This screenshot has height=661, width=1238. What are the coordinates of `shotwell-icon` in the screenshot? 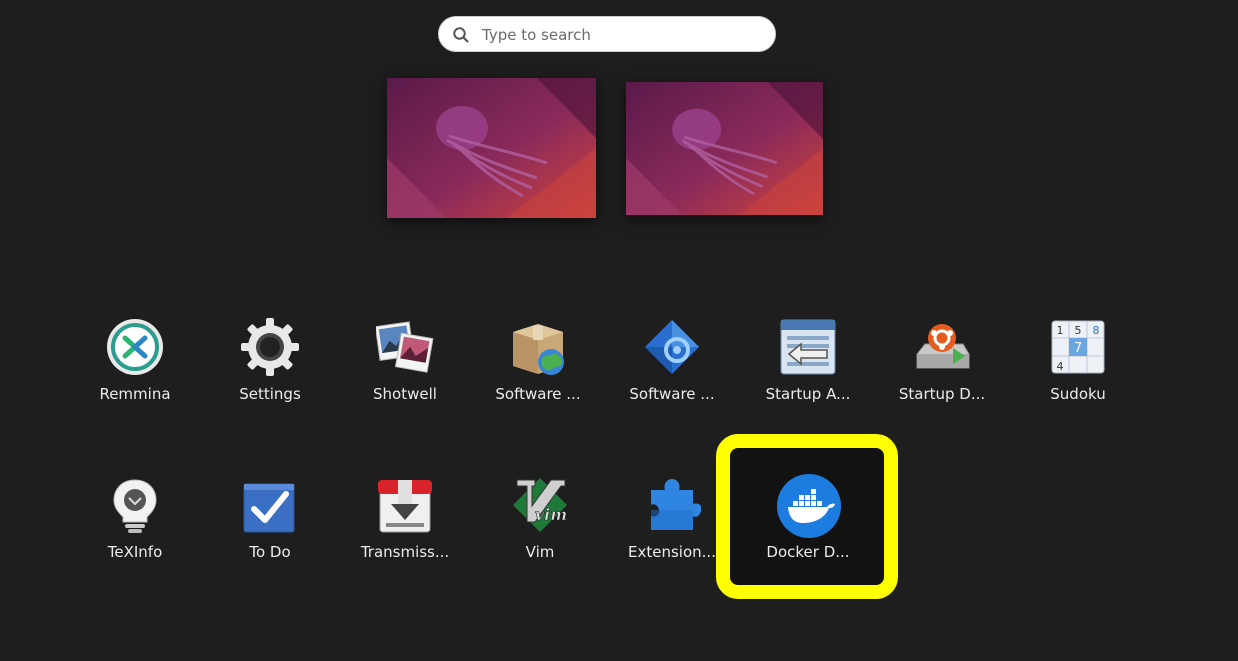 It's located at (405, 347).